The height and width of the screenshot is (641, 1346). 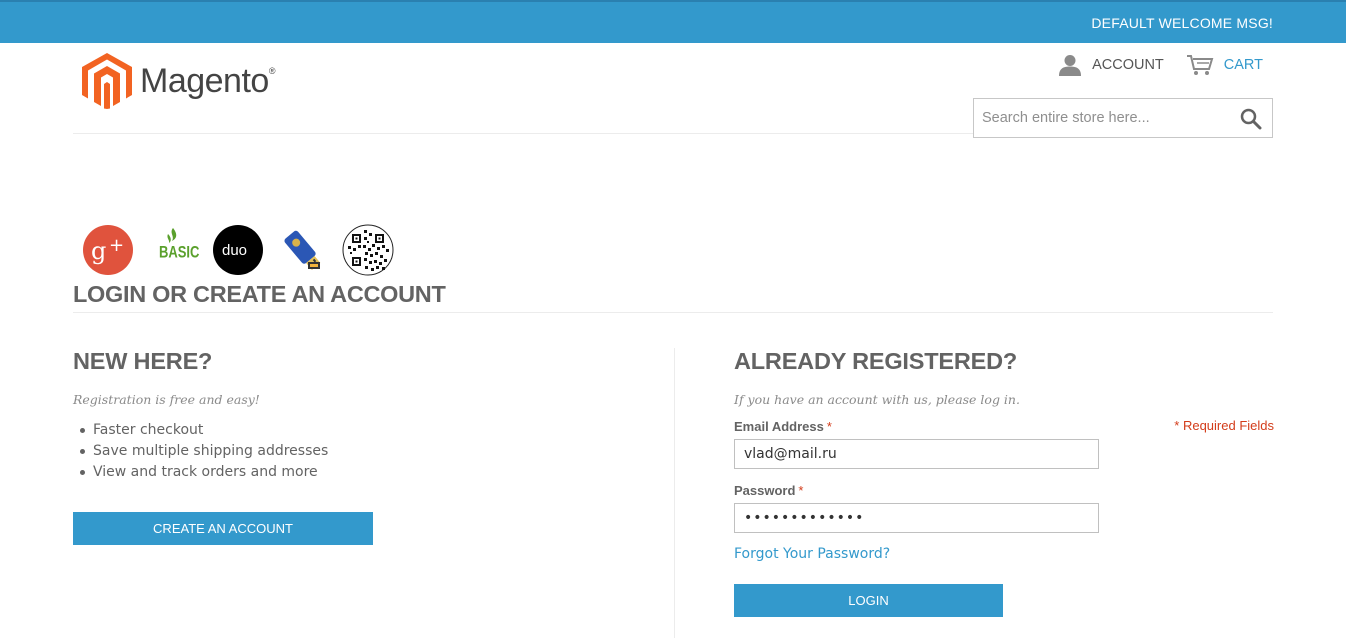 What do you see at coordinates (769, 490) in the screenshot?
I see `password-label: Password *` at bounding box center [769, 490].